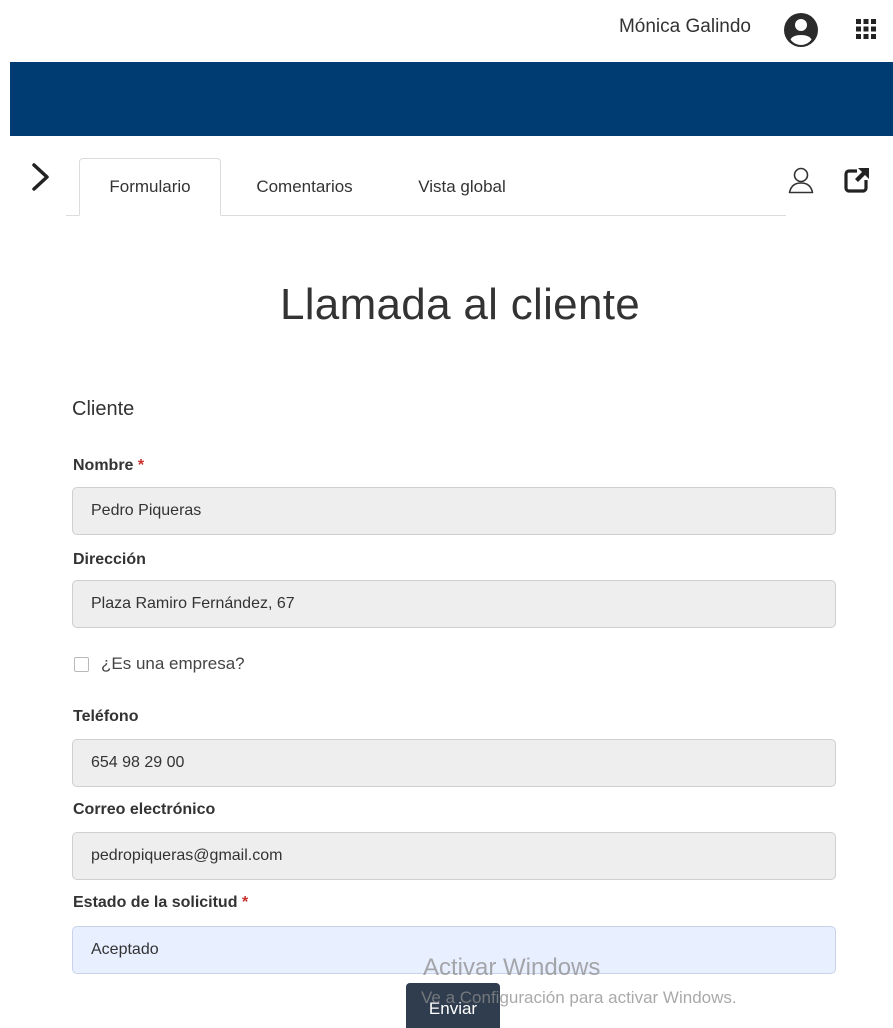 The image size is (893, 1028). I want to click on user-circle-icon, so click(801, 30).